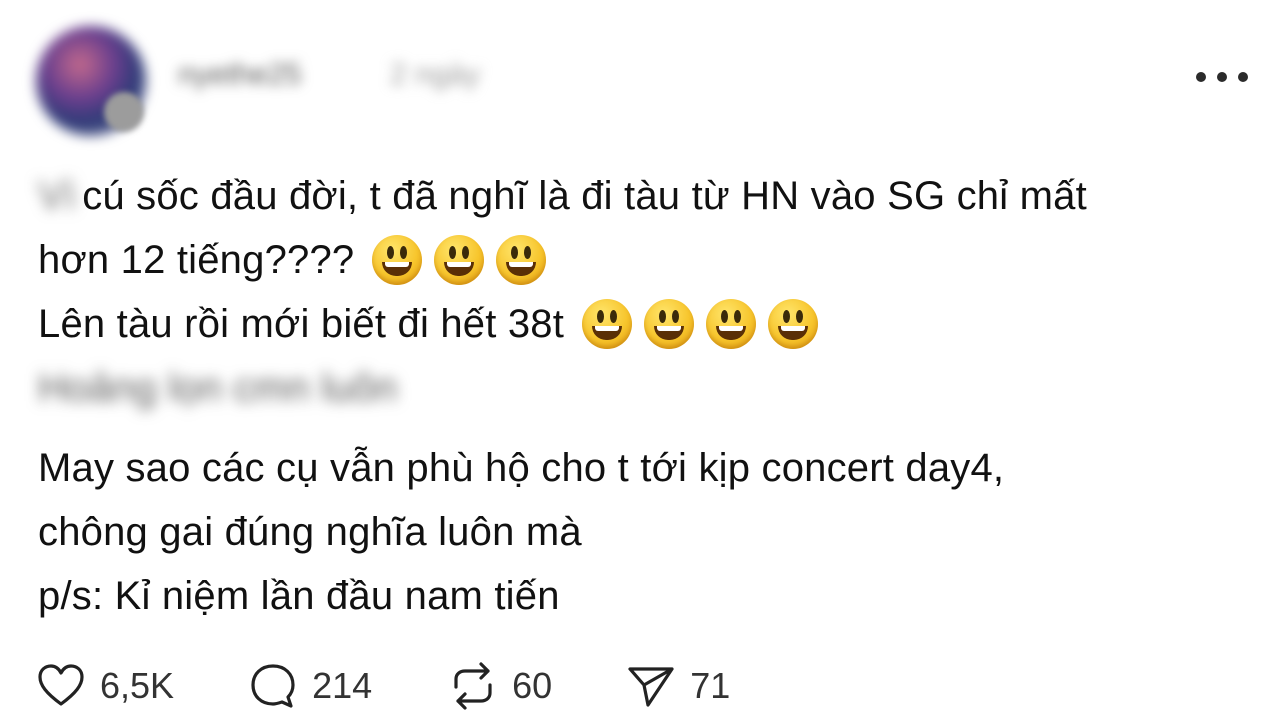 The image size is (1262, 728). What do you see at coordinates (638, 532) in the screenshot?
I see `post-text-line: chông gai đúng nghĩa luôn mà` at bounding box center [638, 532].